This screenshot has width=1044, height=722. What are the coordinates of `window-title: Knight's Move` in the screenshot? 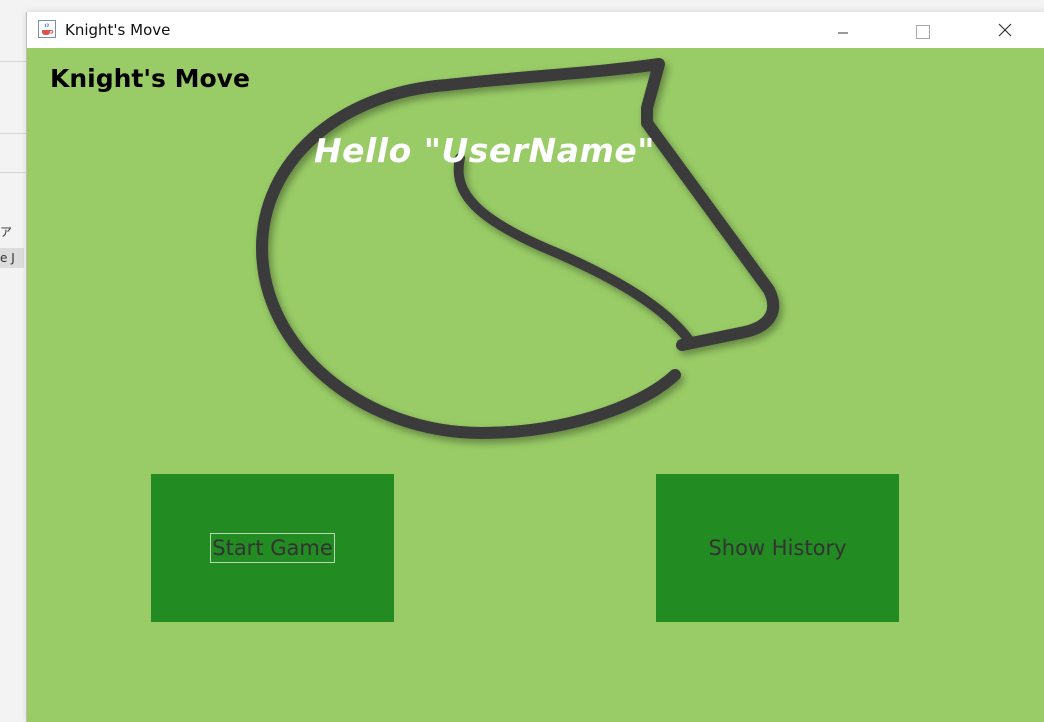 It's located at (118, 30).